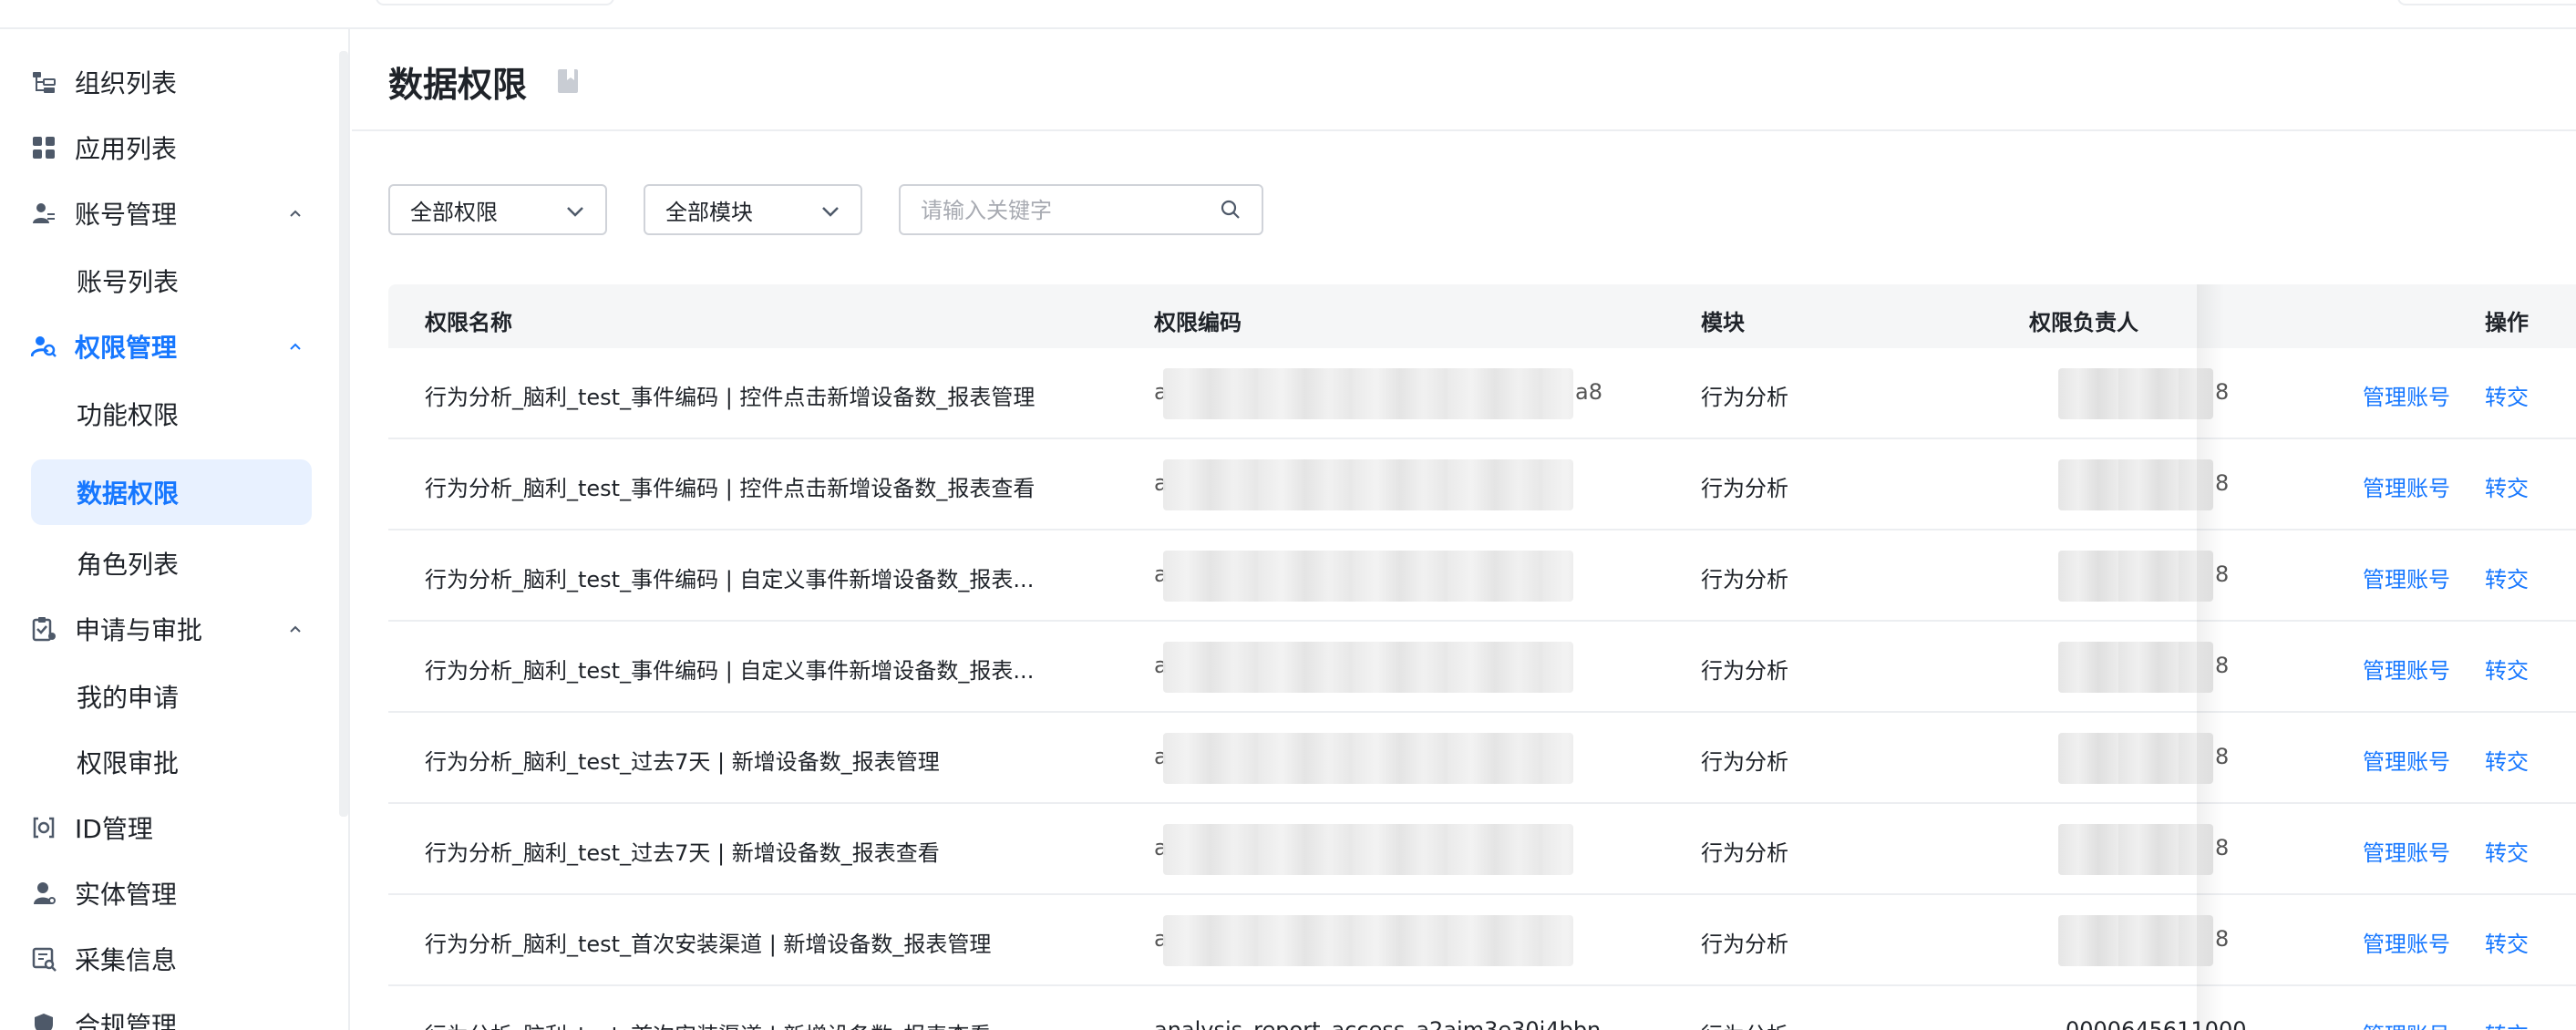  I want to click on sidebar-item-app-list: 应用列表, so click(171, 147).